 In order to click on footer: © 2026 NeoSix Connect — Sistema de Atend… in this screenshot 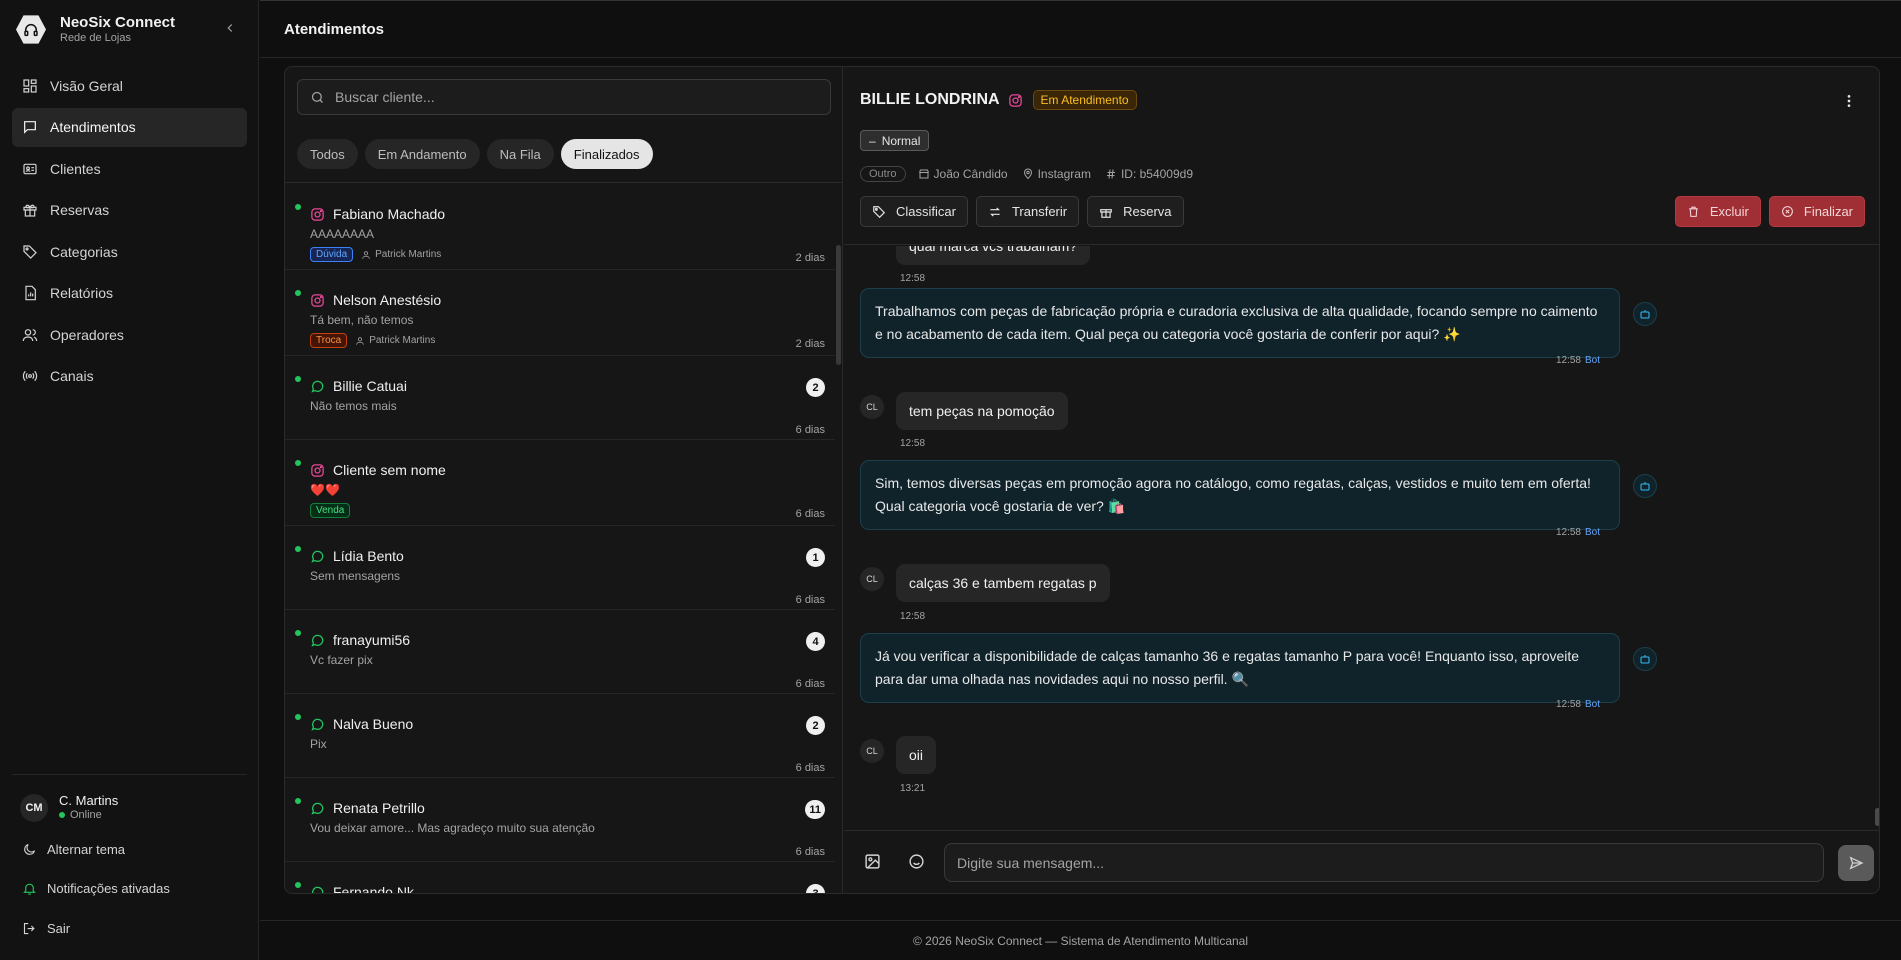, I will do `click(1080, 940)`.